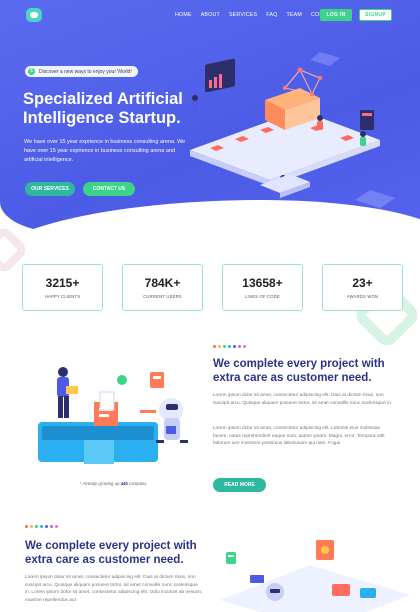  I want to click on stat-label: LINES OF CODE, so click(262, 296).